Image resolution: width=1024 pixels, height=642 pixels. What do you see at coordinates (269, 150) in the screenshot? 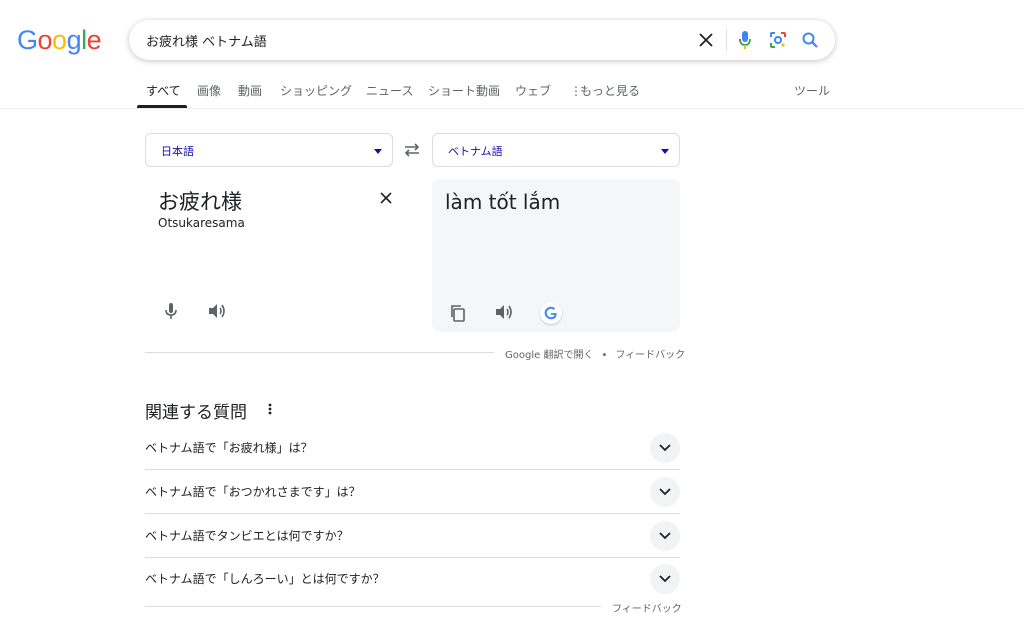
I see `source-language-select: 日本語` at bounding box center [269, 150].